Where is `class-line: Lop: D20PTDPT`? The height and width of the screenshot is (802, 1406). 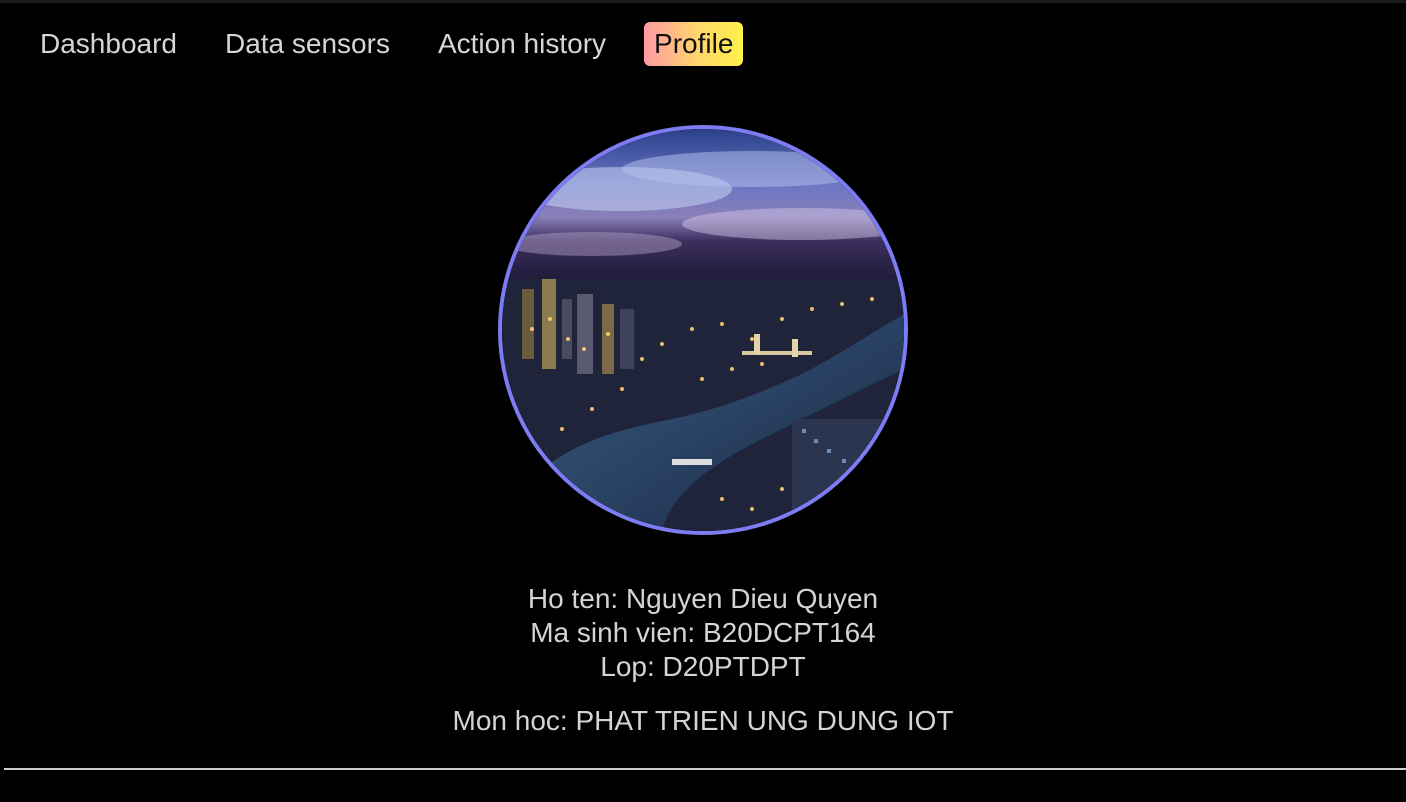 class-line: Lop: D20PTDPT is located at coordinates (703, 666).